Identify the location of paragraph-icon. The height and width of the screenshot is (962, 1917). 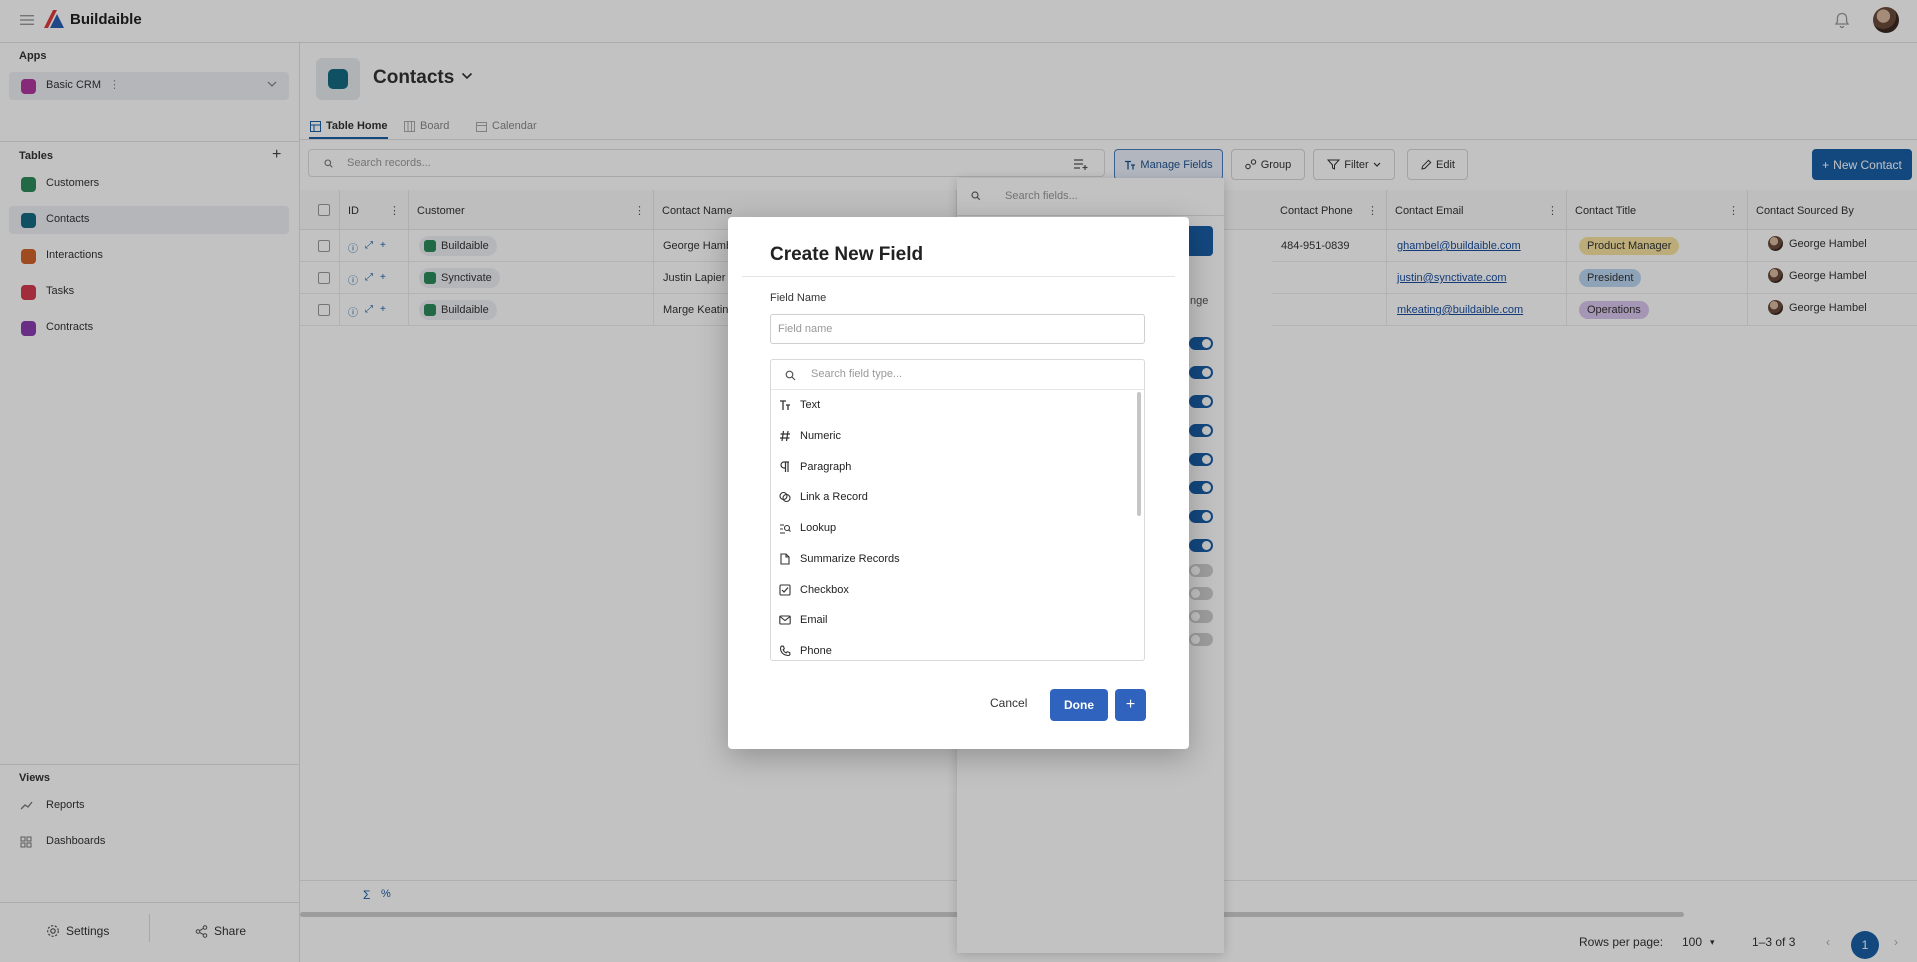
(784, 466).